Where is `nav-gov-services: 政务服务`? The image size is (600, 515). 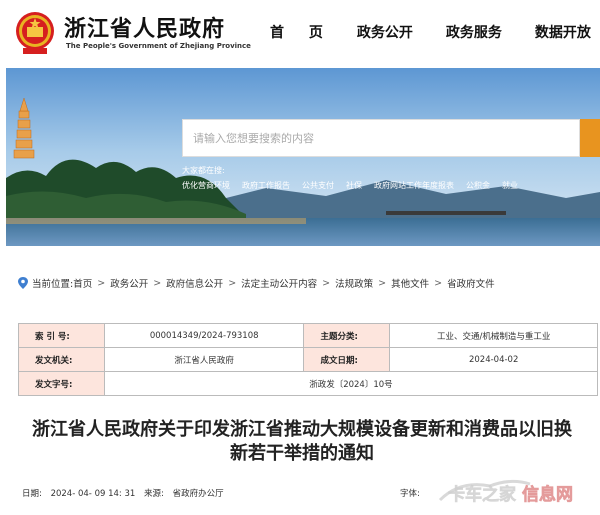
nav-gov-services: 政务服务 is located at coordinates (474, 32).